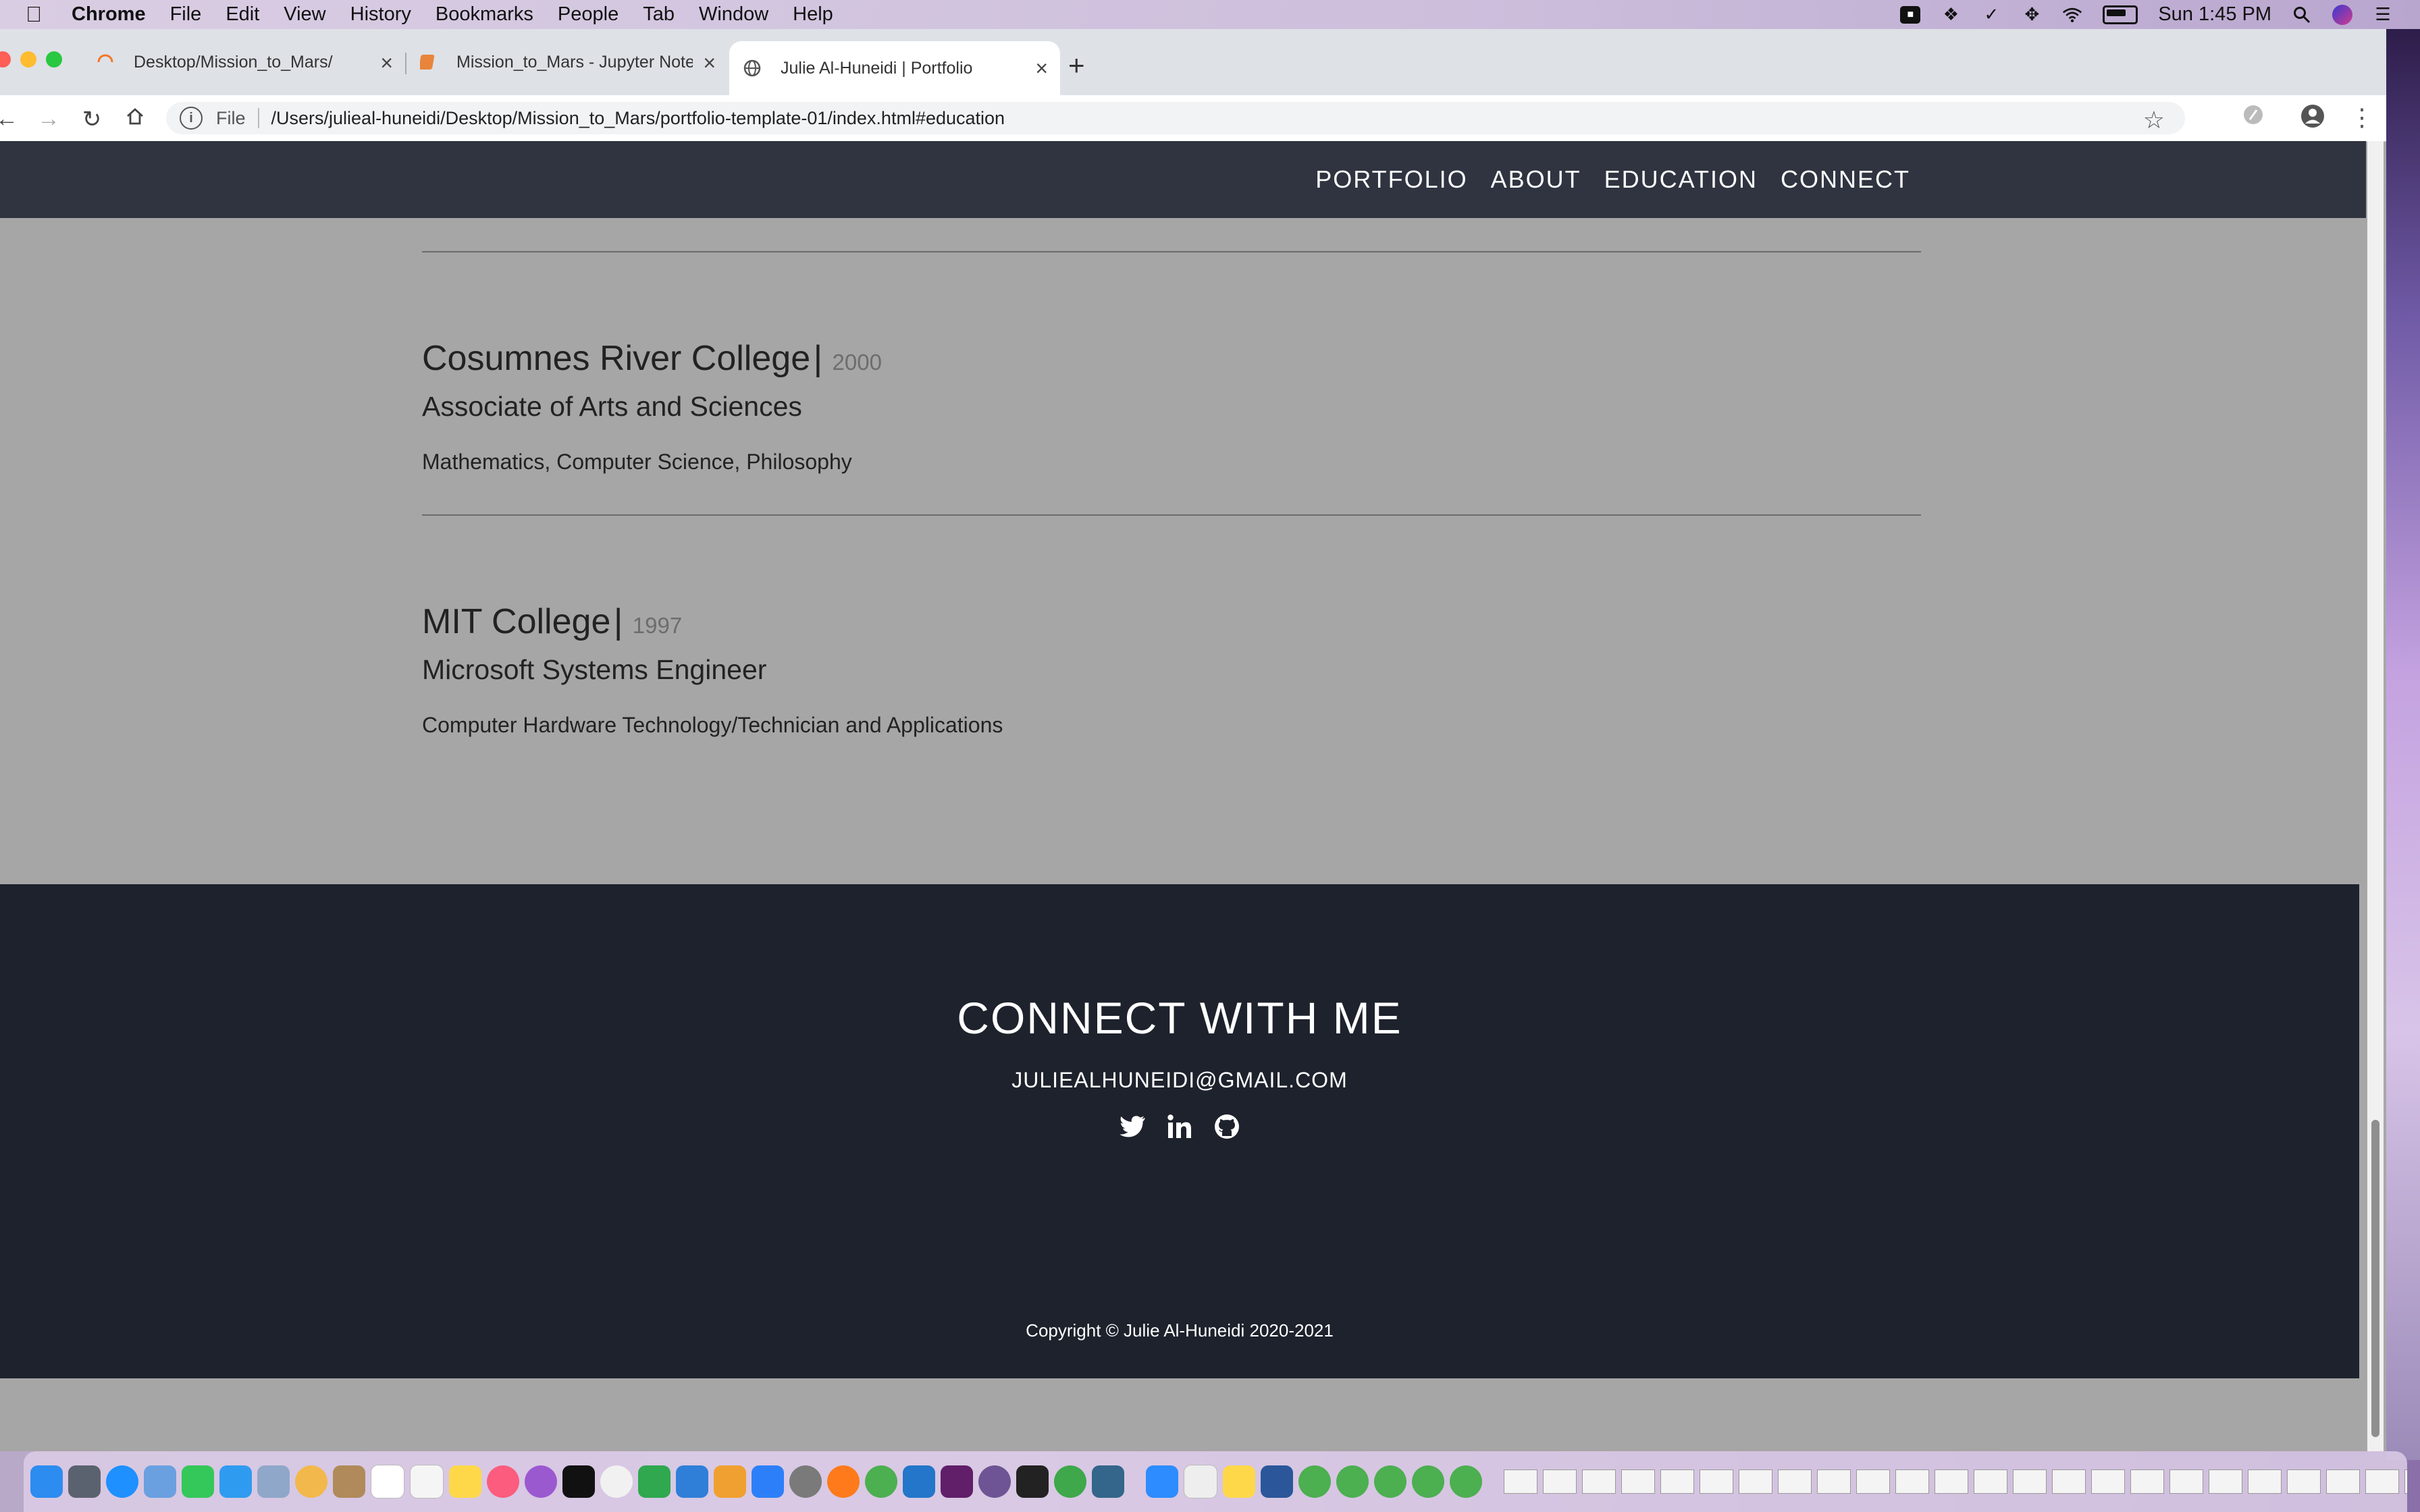  What do you see at coordinates (304, 14) in the screenshot?
I see `menu-view: View` at bounding box center [304, 14].